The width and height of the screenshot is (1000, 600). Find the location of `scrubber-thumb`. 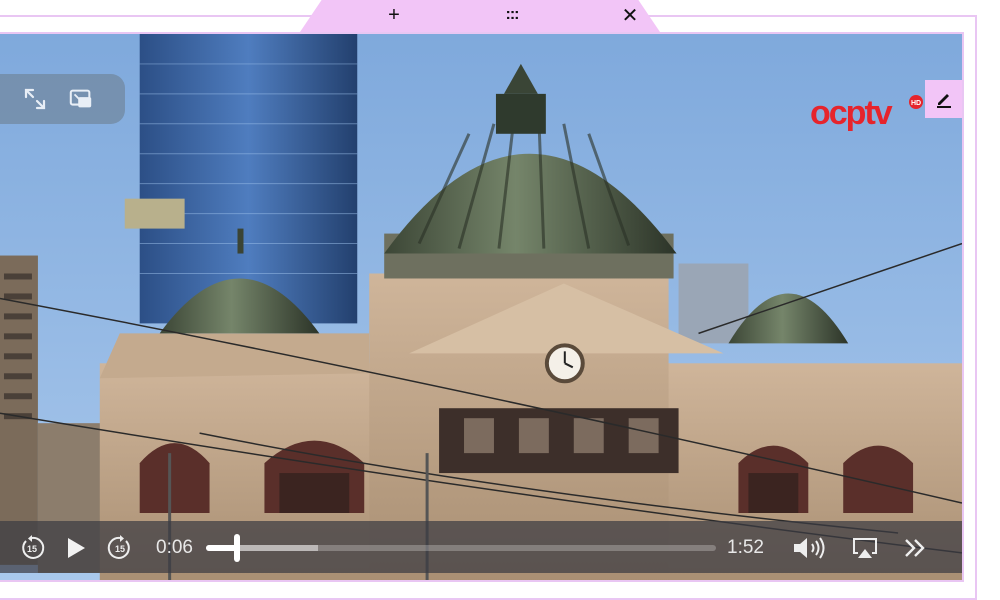

scrubber-thumb is located at coordinates (236, 548).